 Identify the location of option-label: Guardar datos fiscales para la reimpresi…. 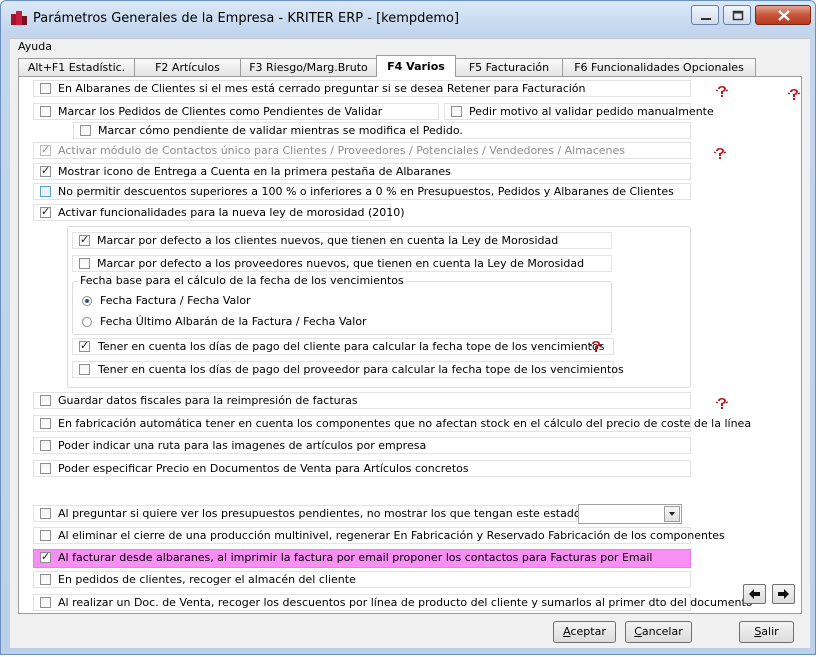
(208, 400).